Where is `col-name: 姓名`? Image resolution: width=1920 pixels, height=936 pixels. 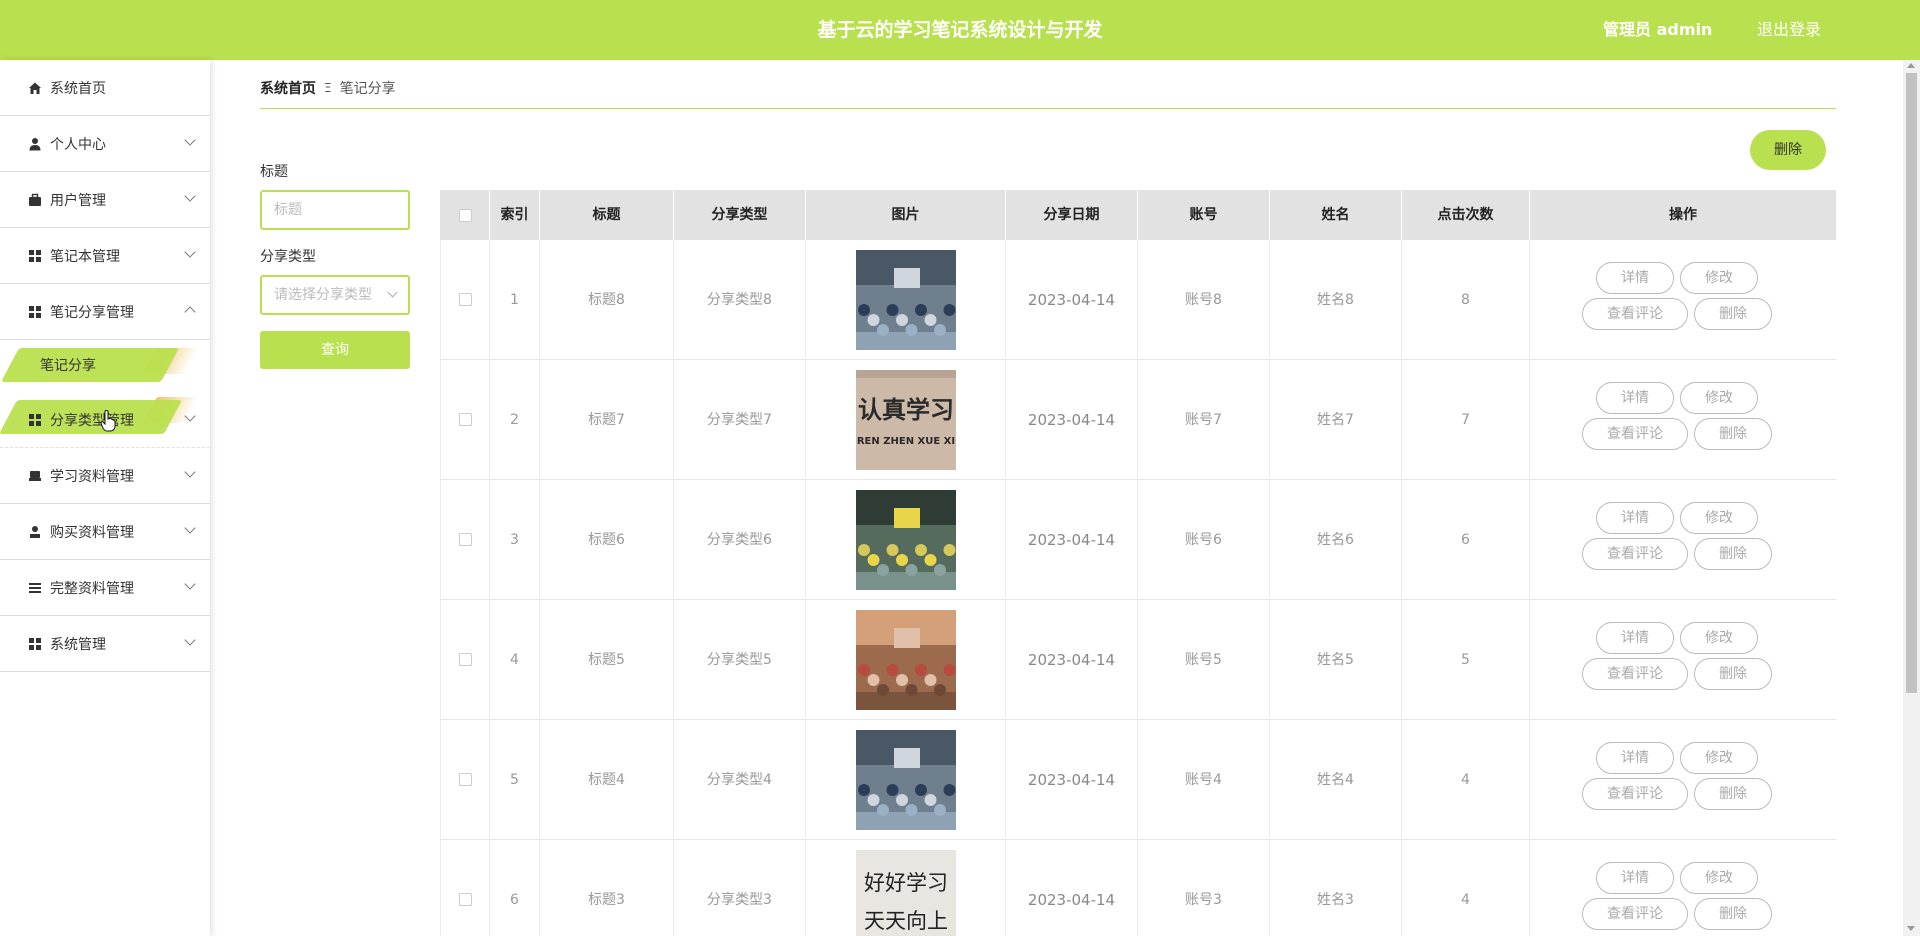 col-name: 姓名 is located at coordinates (1336, 215).